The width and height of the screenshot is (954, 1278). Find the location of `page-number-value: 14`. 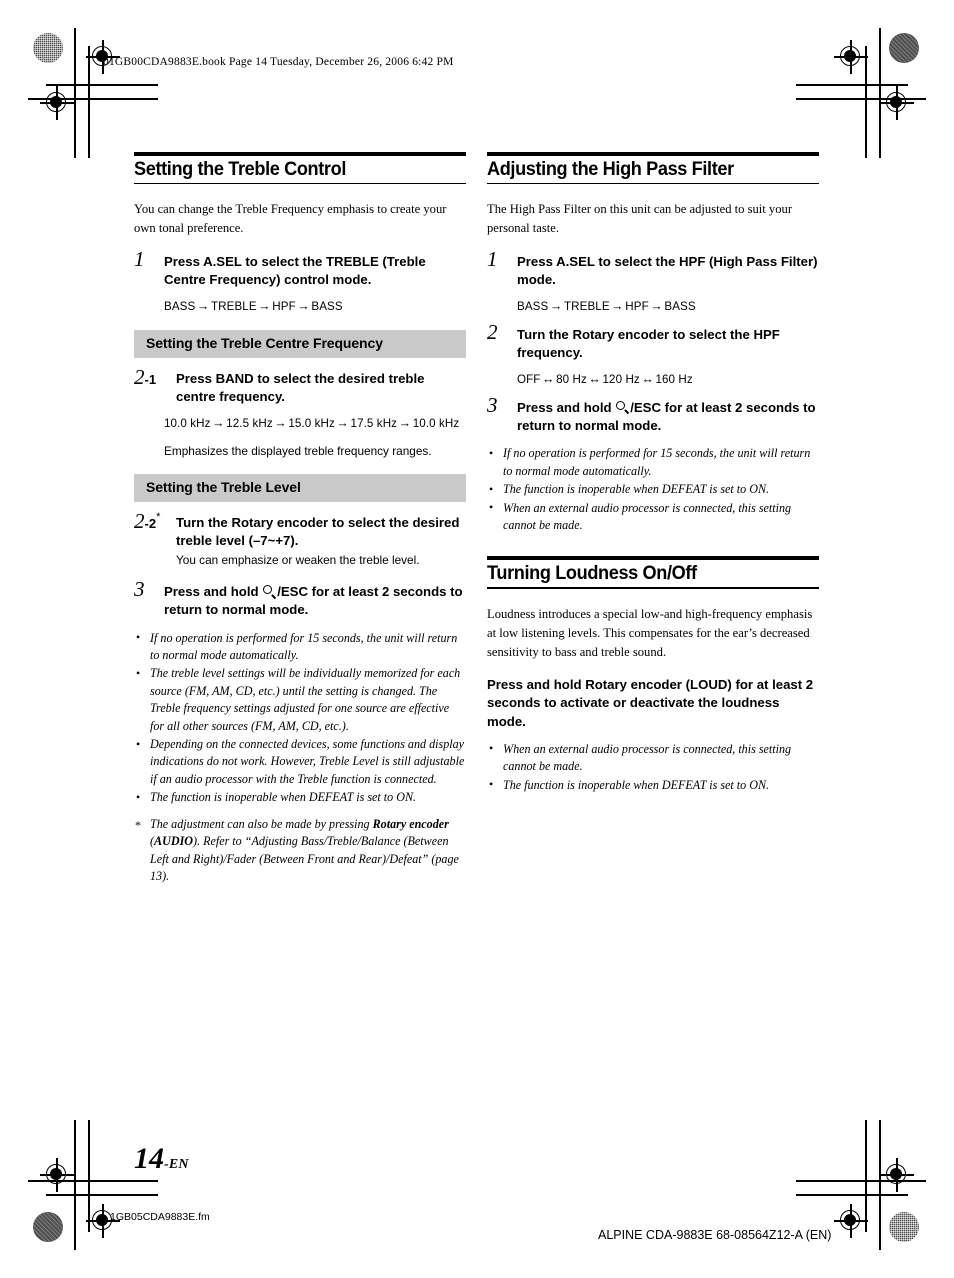

page-number-value: 14 is located at coordinates (149, 1158).